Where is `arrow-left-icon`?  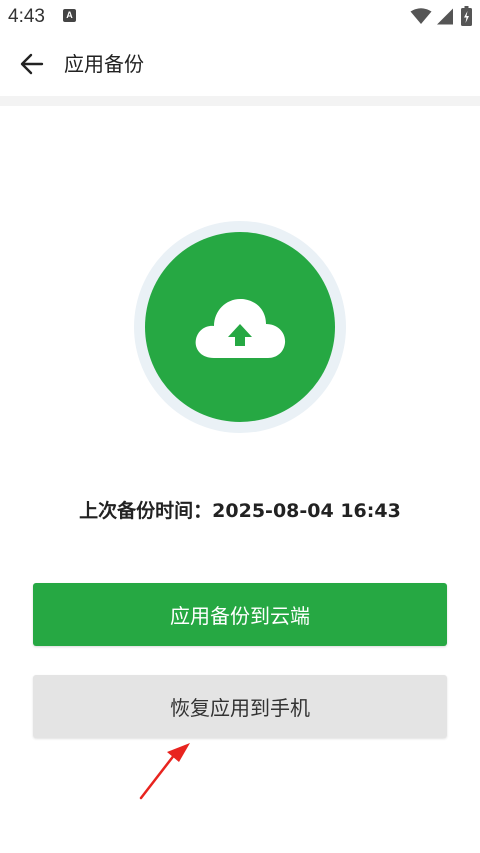 arrow-left-icon is located at coordinates (32, 64).